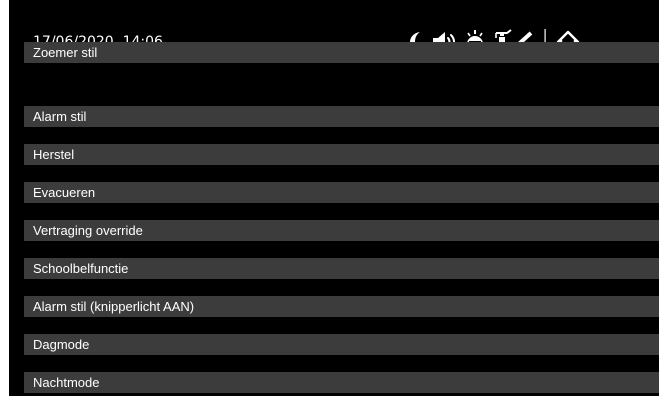 The height and width of the screenshot is (401, 659). Describe the element at coordinates (341, 230) in the screenshot. I see `menu-item-vertraging-override: Vertraging override` at that location.